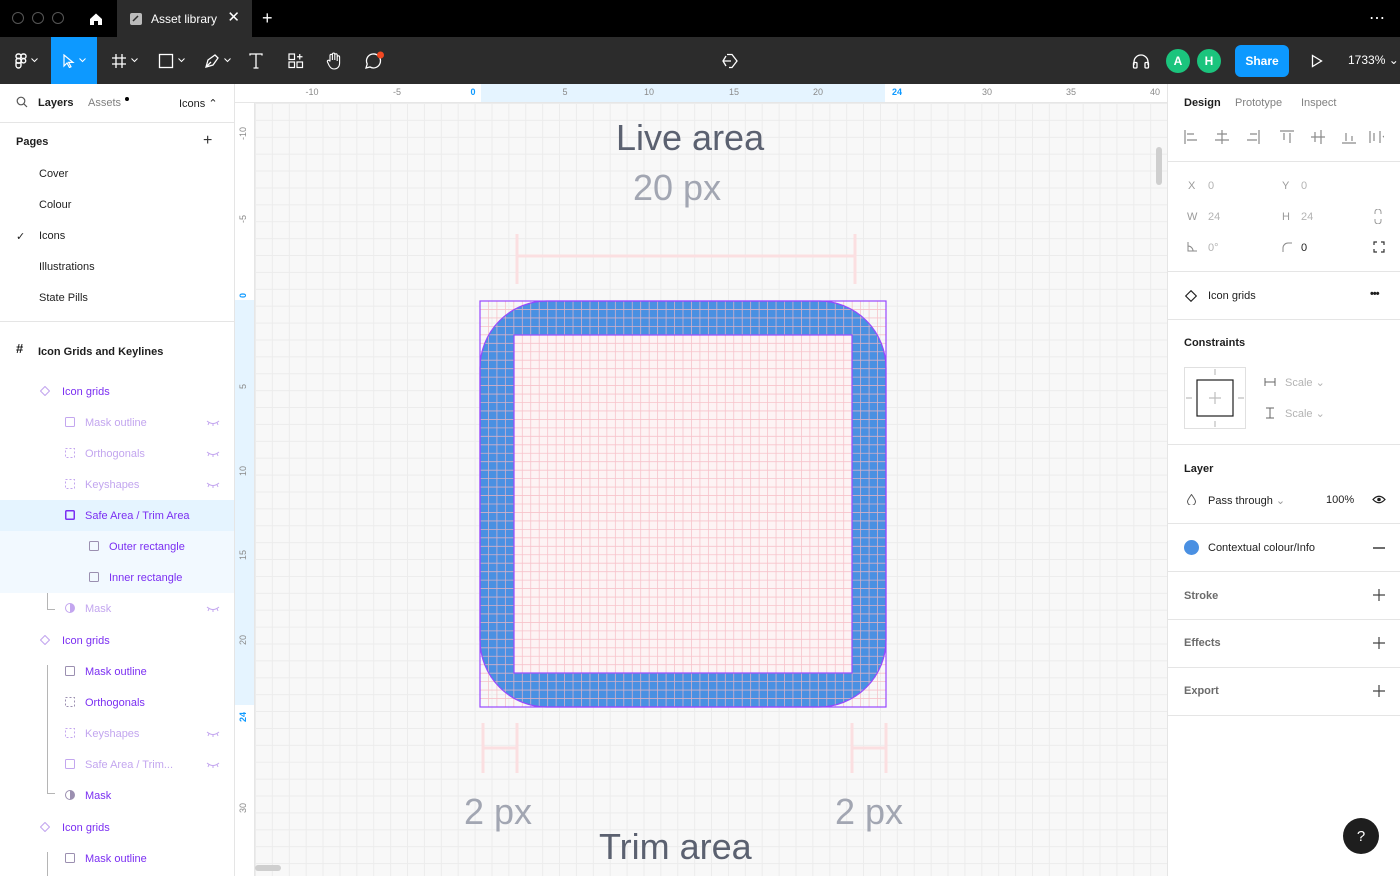 The width and height of the screenshot is (1400, 876). Describe the element at coordinates (52, 236) in the screenshot. I see `page-item-icons: Icons` at that location.